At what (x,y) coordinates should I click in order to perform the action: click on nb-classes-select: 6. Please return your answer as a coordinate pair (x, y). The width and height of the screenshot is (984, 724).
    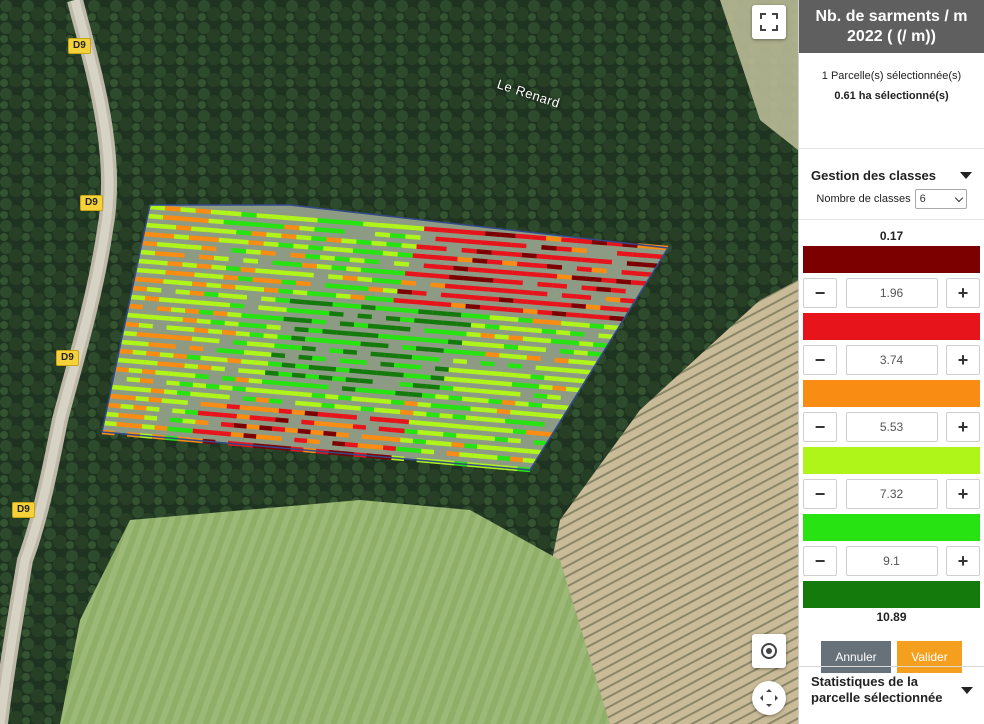
    Looking at the image, I should click on (940, 199).